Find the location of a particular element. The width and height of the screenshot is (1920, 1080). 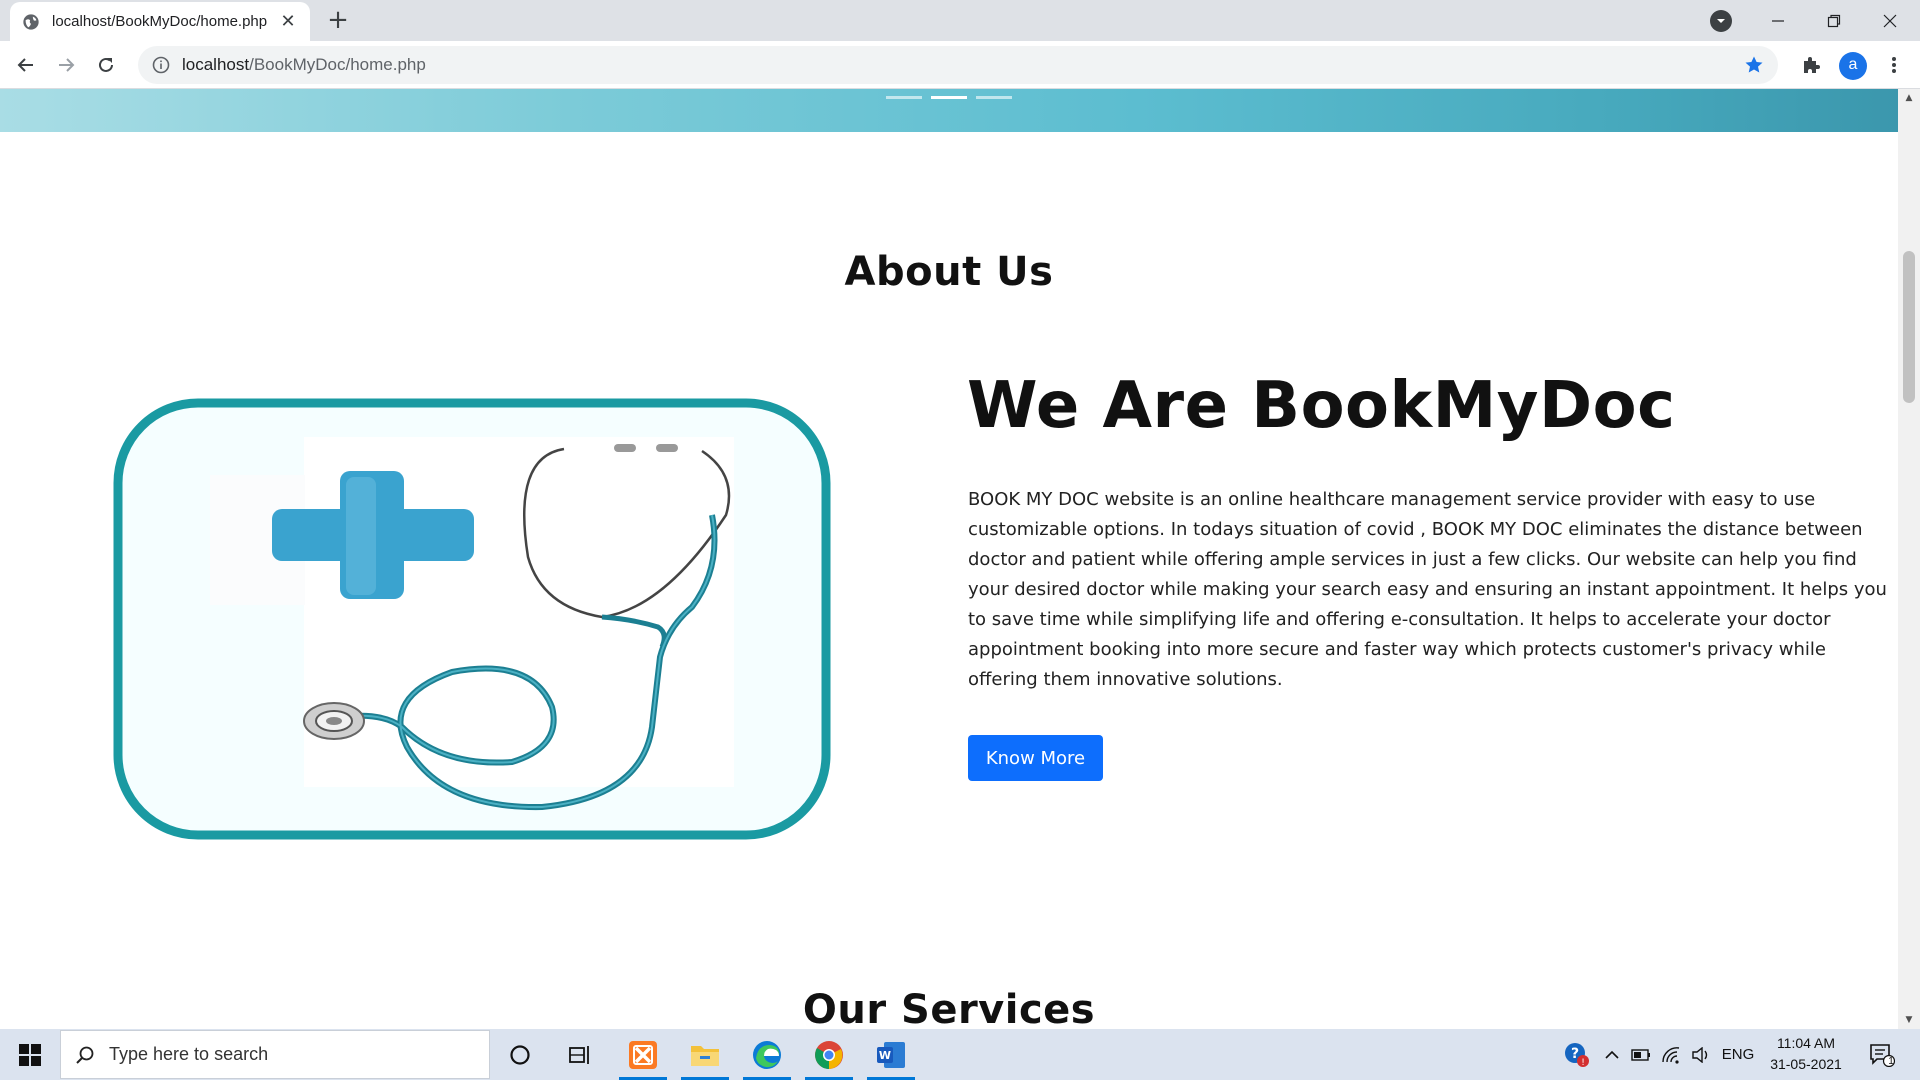

scroll-thumb is located at coordinates (1909, 327).